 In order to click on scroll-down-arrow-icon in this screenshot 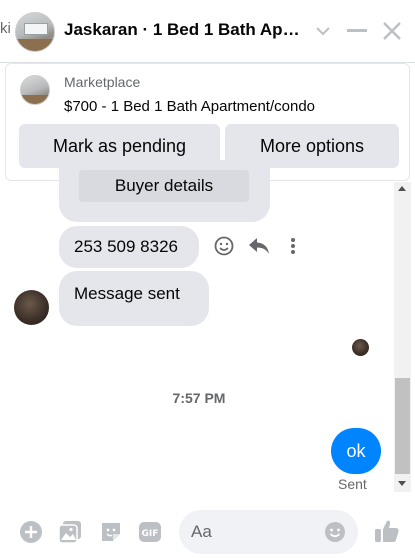, I will do `click(402, 483)`.